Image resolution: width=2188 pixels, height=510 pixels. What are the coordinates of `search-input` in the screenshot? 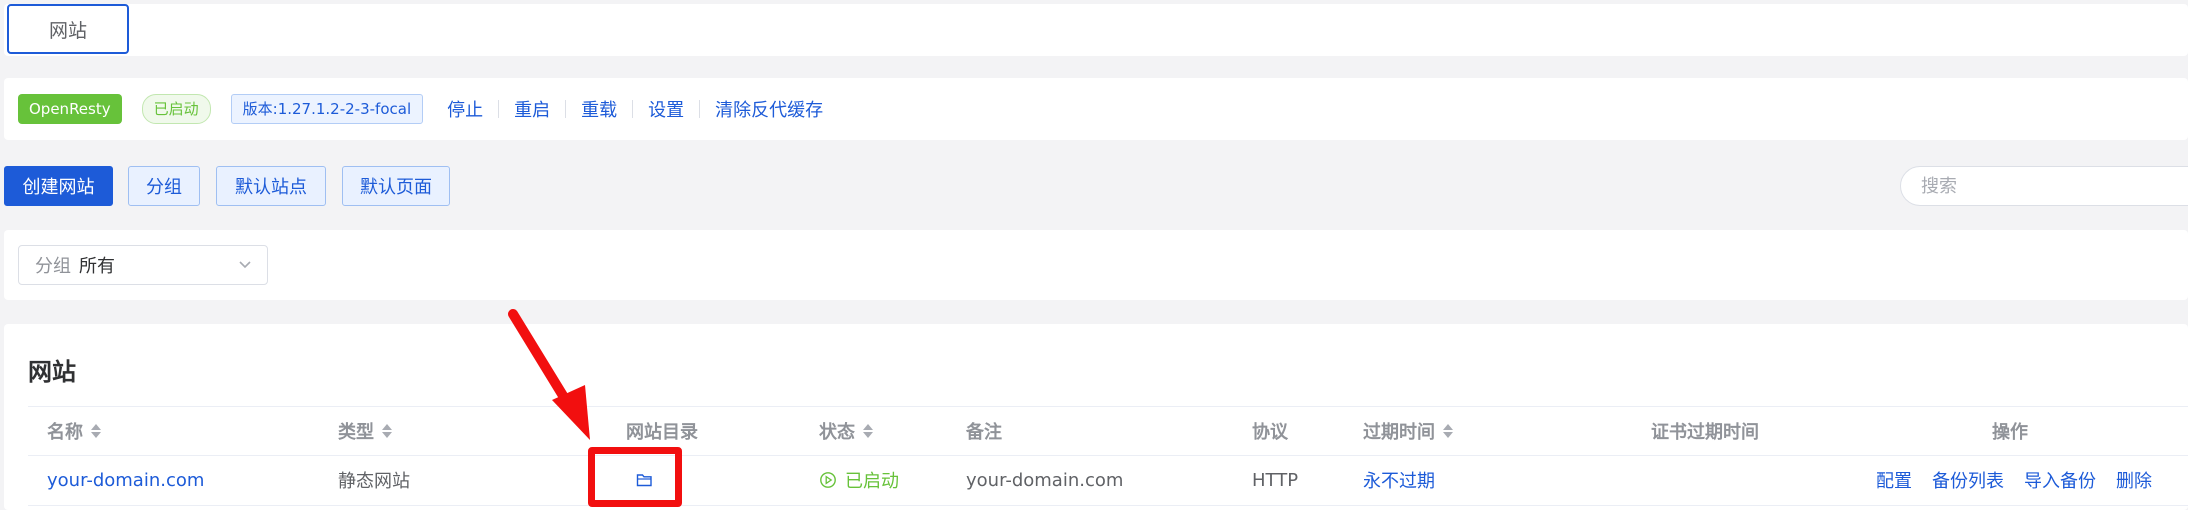 It's located at (2051, 186).